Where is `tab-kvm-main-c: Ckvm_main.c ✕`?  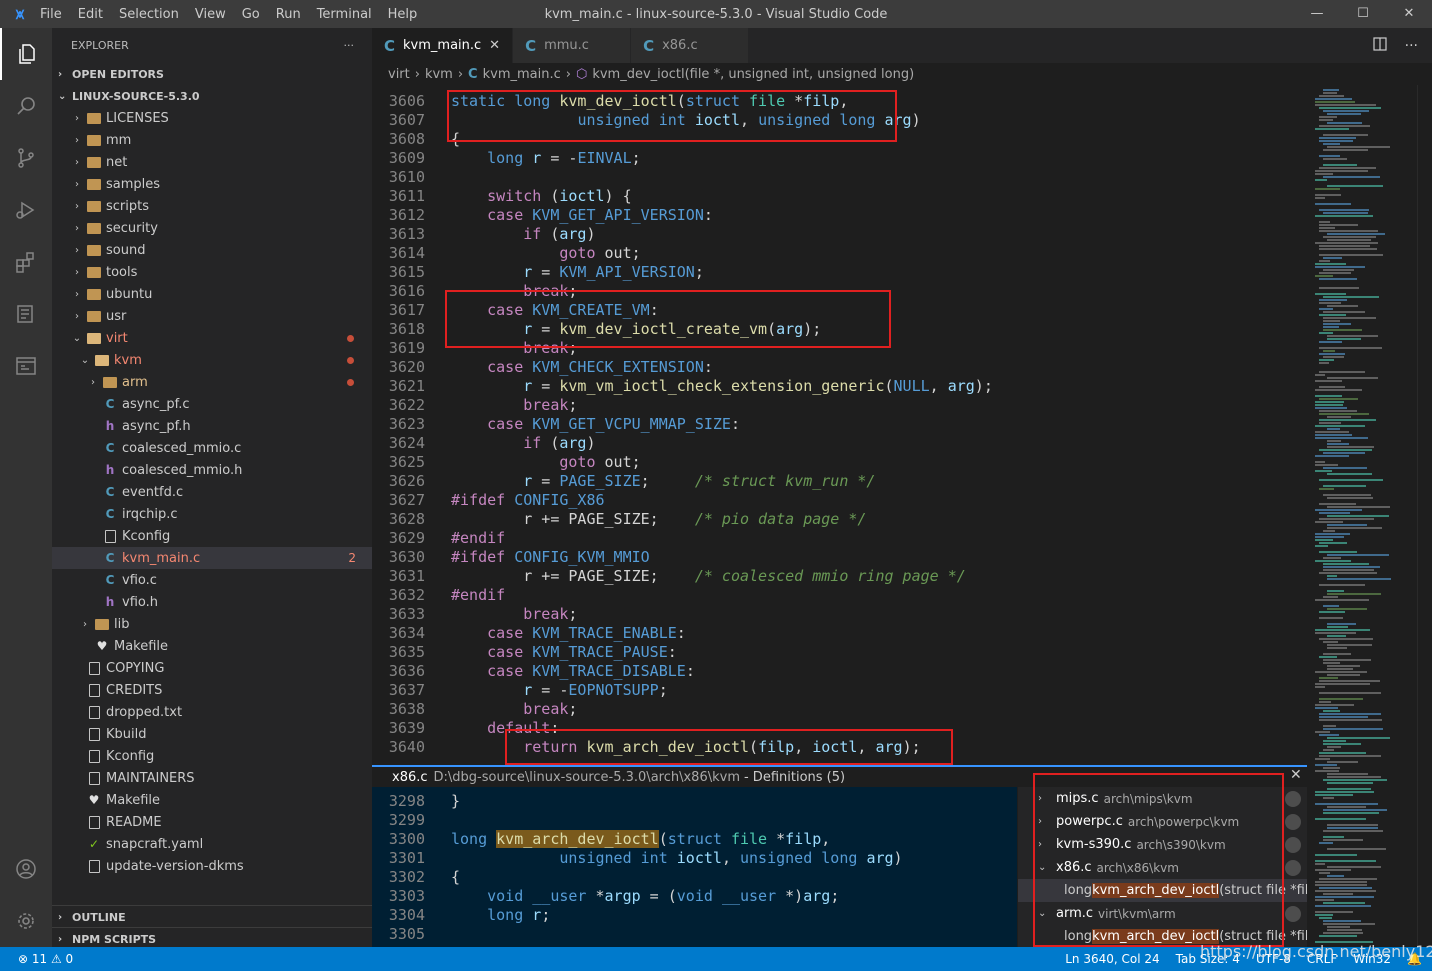
tab-kvm-main-c: Ckvm_main.c ✕ is located at coordinates (443, 45).